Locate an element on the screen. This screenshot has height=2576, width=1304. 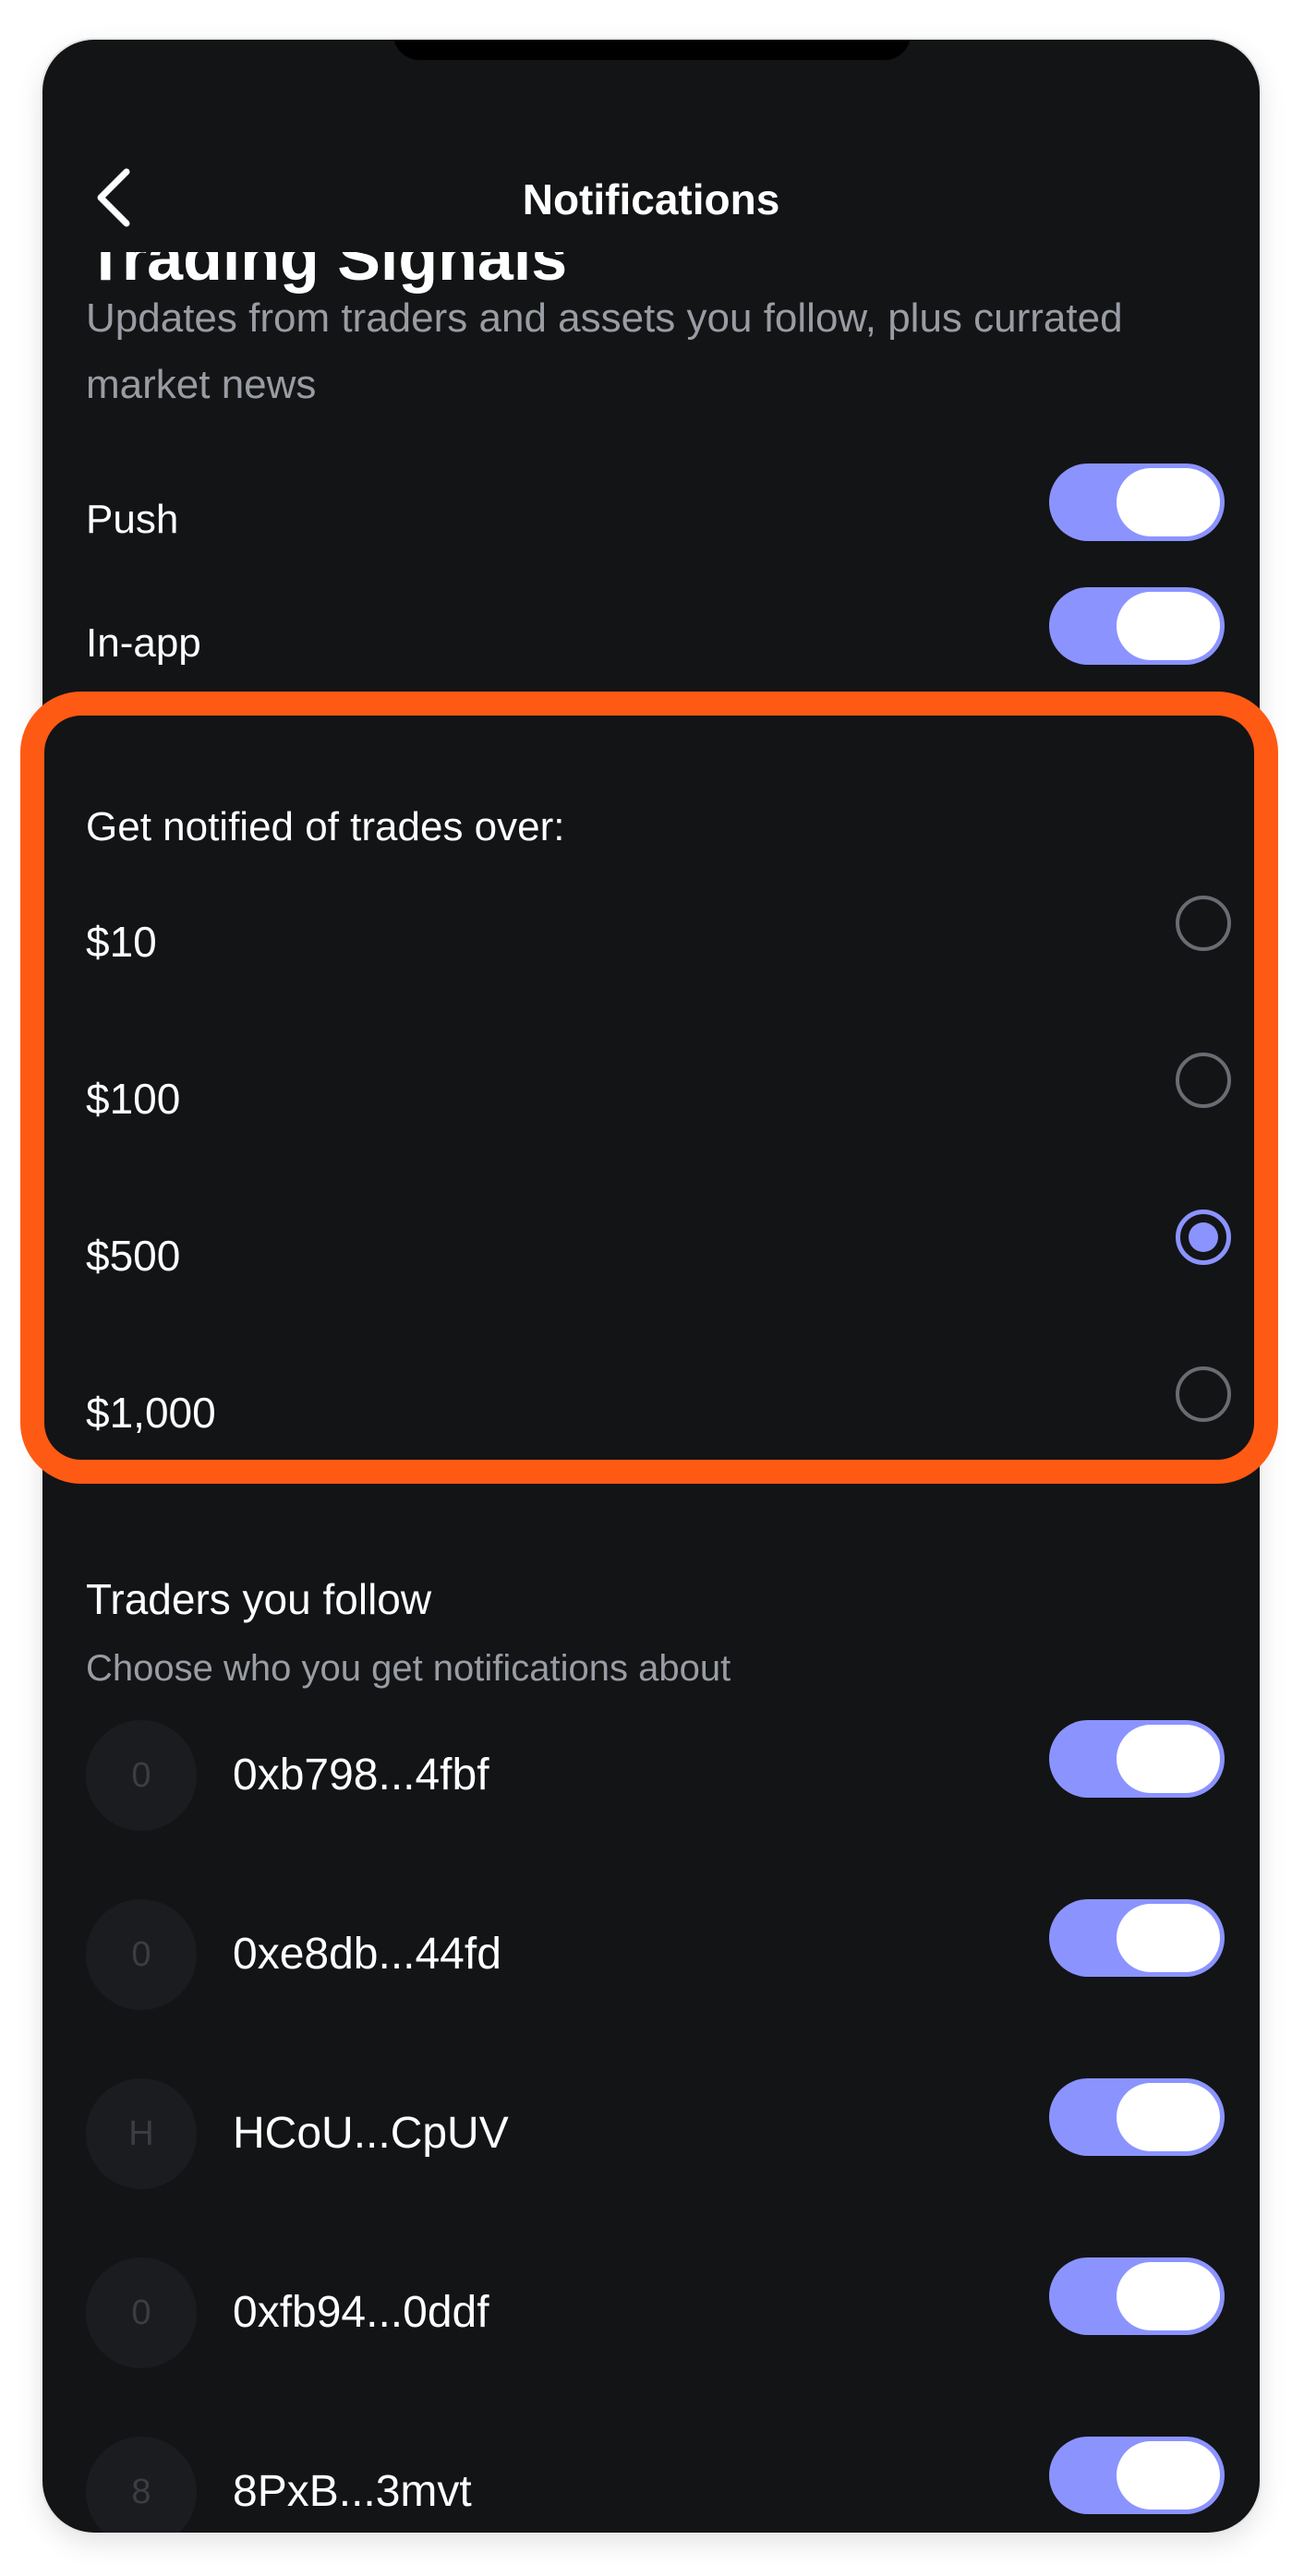
push-toggle is located at coordinates (1137, 502).